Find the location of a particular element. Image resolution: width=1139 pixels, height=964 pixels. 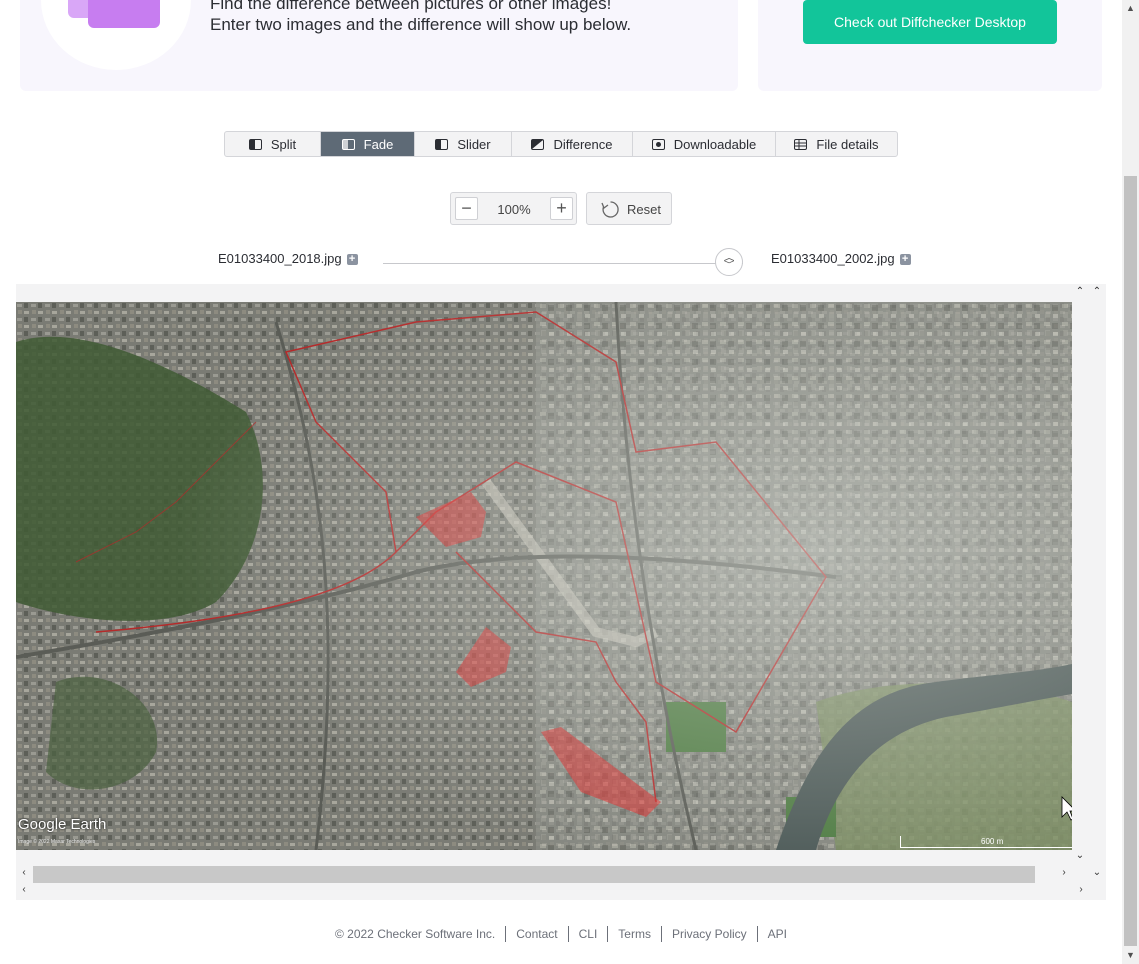

split-icon is located at coordinates (255, 144).